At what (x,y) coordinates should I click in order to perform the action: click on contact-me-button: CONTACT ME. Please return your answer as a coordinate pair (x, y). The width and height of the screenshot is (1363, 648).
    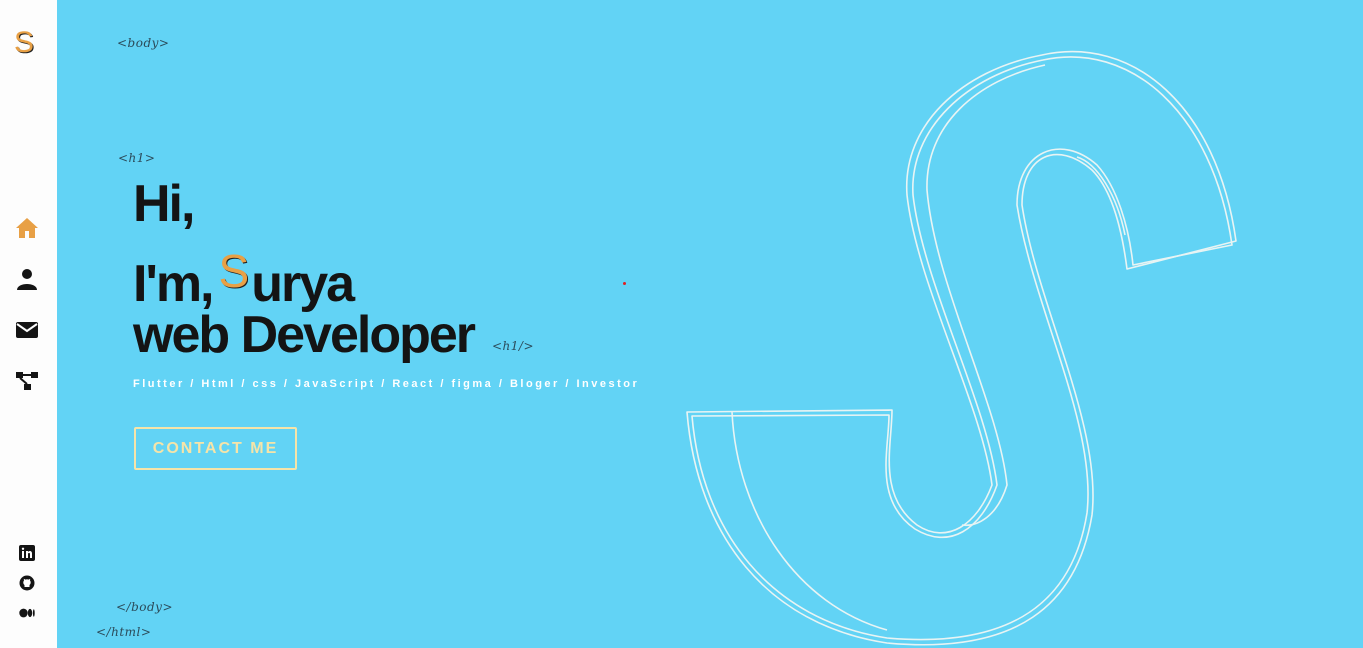
    Looking at the image, I should click on (215, 448).